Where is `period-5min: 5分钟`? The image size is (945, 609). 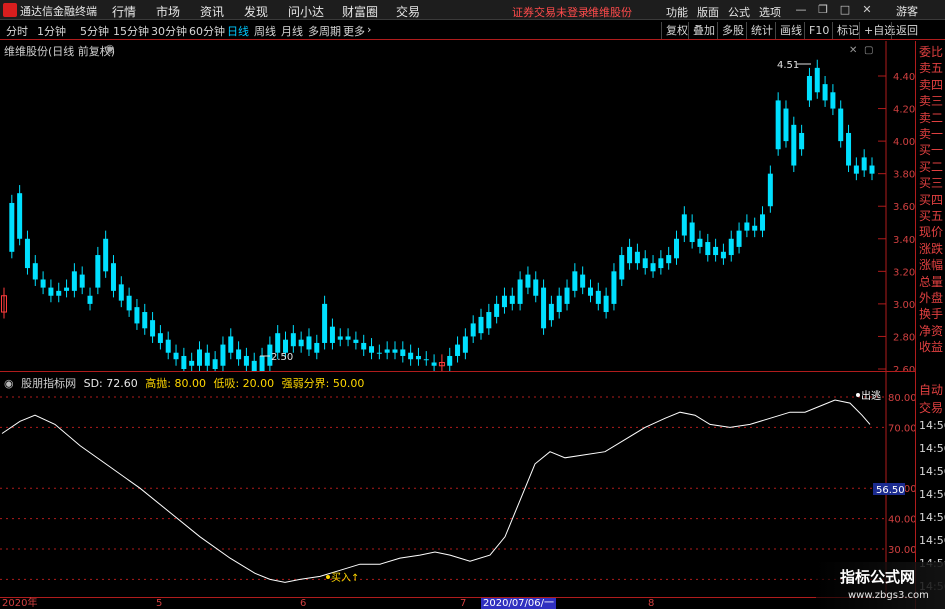 period-5min: 5分钟 is located at coordinates (94, 31).